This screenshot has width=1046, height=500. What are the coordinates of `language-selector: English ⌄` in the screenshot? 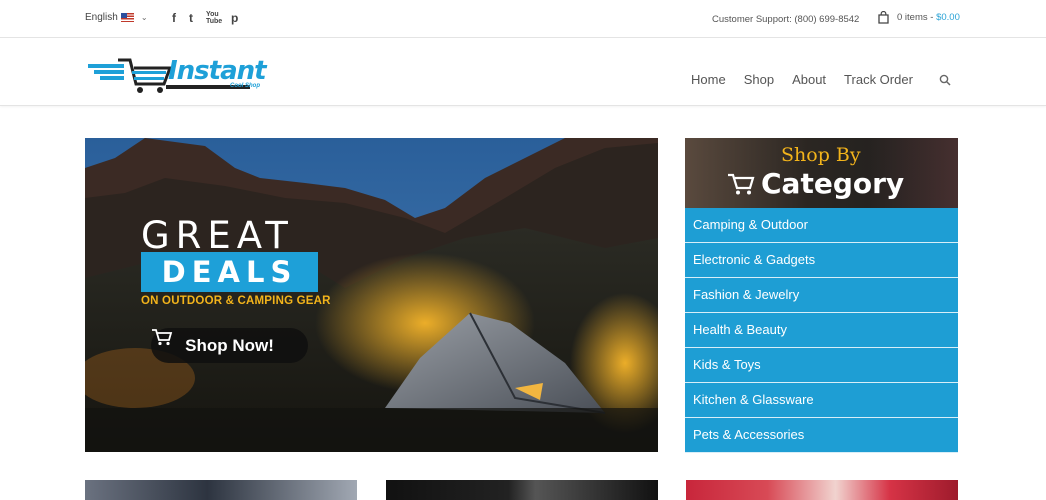 It's located at (116, 17).